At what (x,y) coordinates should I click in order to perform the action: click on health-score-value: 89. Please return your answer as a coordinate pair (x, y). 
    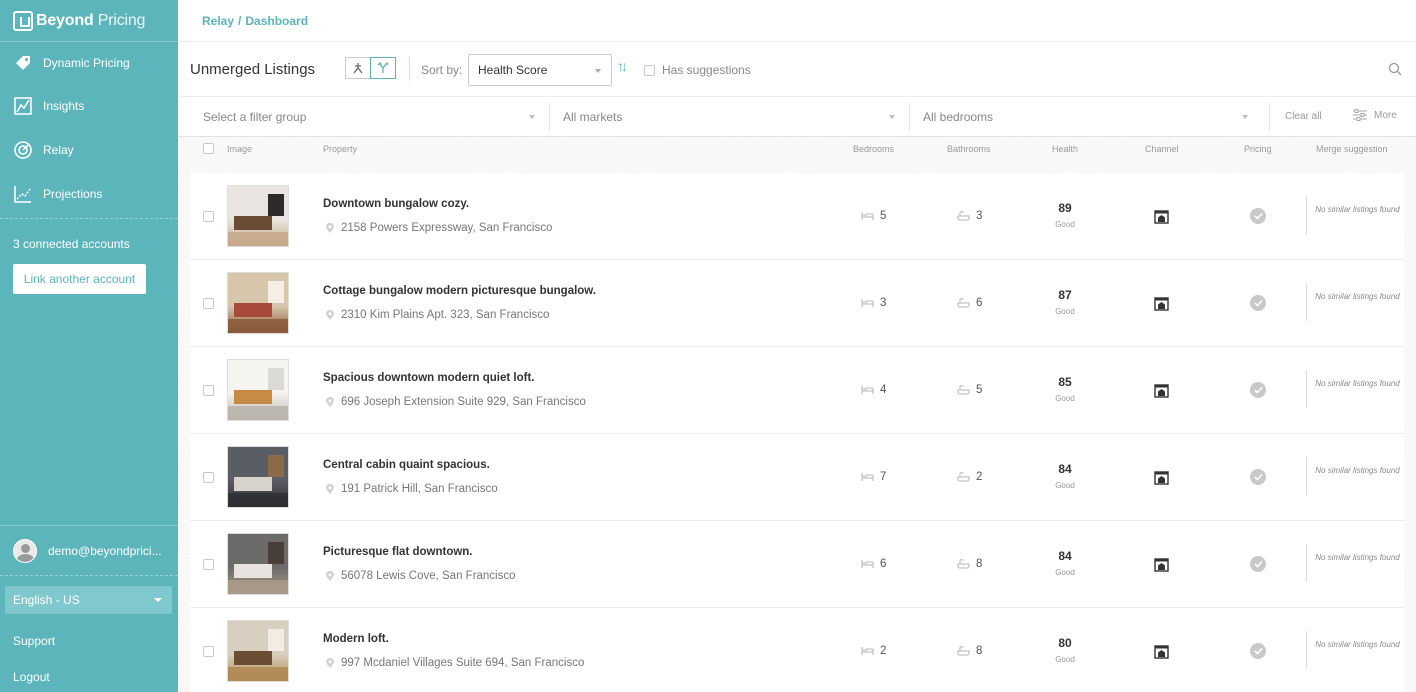
    Looking at the image, I should click on (1065, 208).